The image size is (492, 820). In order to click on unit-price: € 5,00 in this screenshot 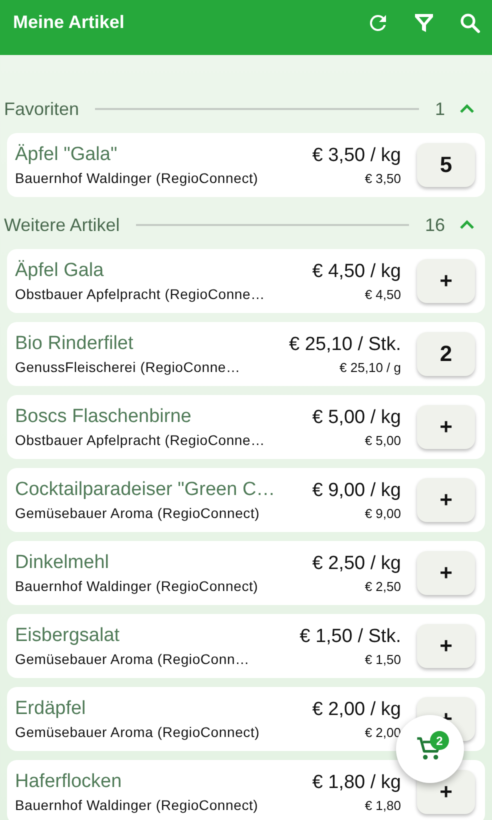, I will do `click(382, 440)`.